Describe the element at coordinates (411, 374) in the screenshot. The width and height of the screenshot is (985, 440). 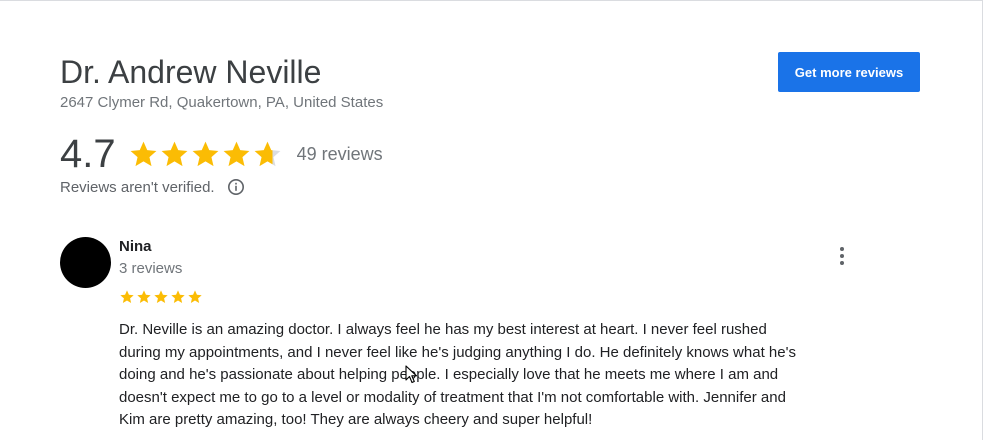
I see `mouse-cursor-icon` at that location.